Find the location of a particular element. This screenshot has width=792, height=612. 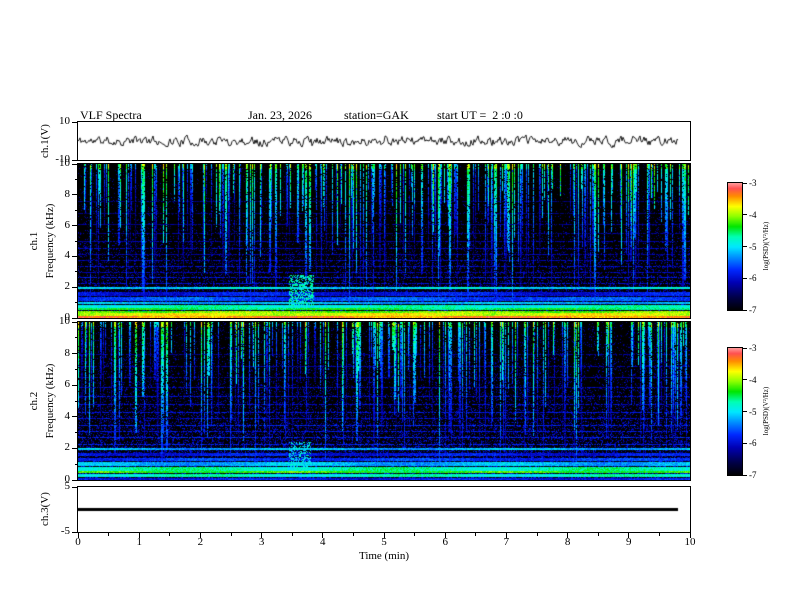

x-axis-tick-label: 10 is located at coordinates (690, 542).